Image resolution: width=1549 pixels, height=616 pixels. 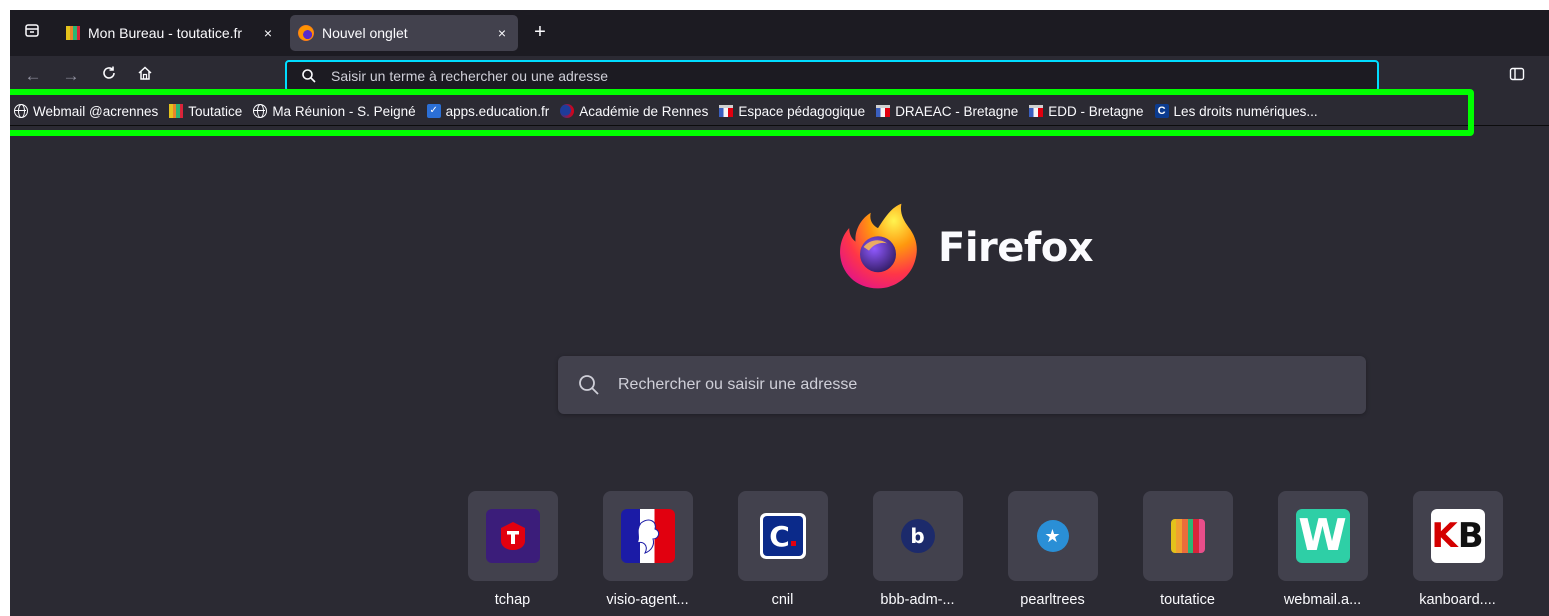 I want to click on bookmark-toutatice: Toutatice, so click(x=205, y=111).